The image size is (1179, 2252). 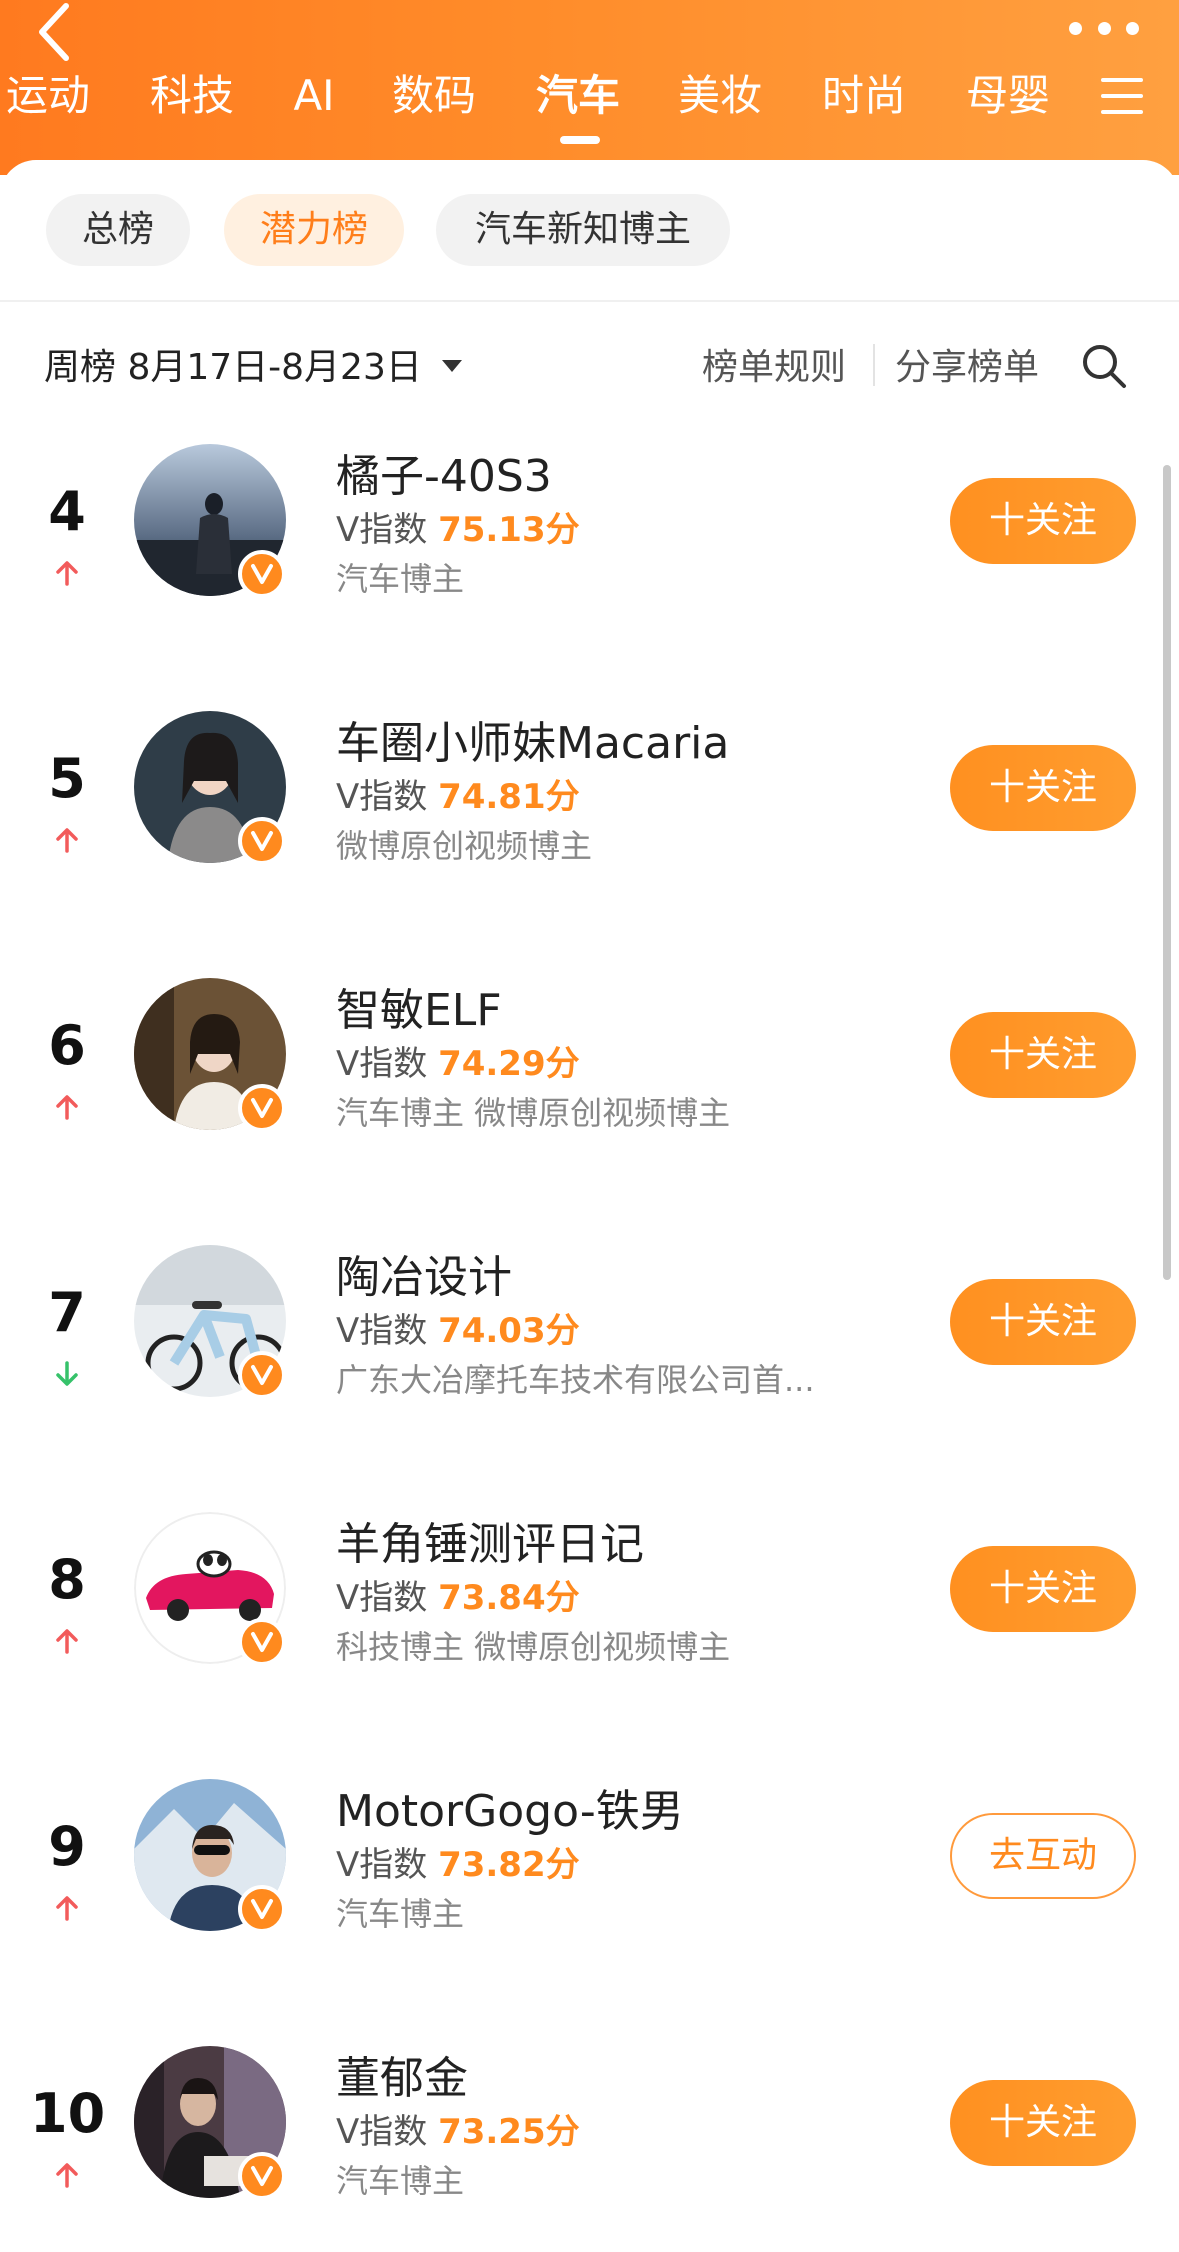 What do you see at coordinates (233, 364) in the screenshot?
I see `period-selector: 周榜 8月17日-8月23日` at bounding box center [233, 364].